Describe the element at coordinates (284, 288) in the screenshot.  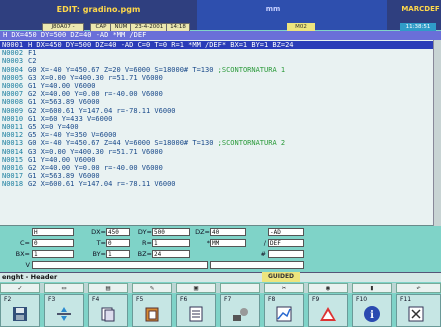
I see `tool-softkey: ✂` at that location.